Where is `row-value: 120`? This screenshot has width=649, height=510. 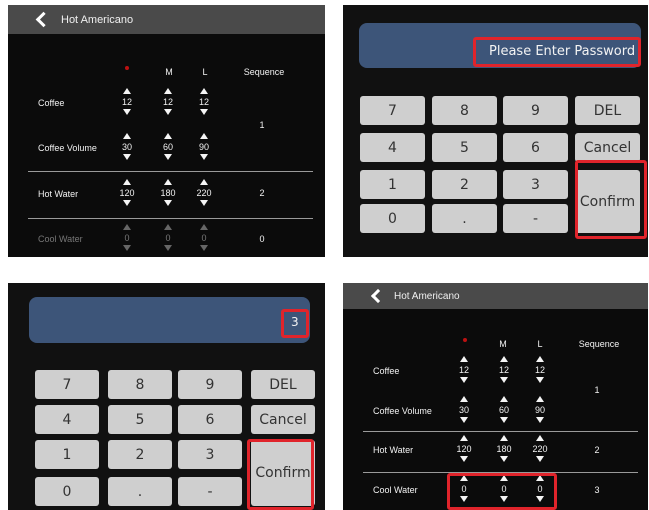
row-value: 120 is located at coordinates (464, 449).